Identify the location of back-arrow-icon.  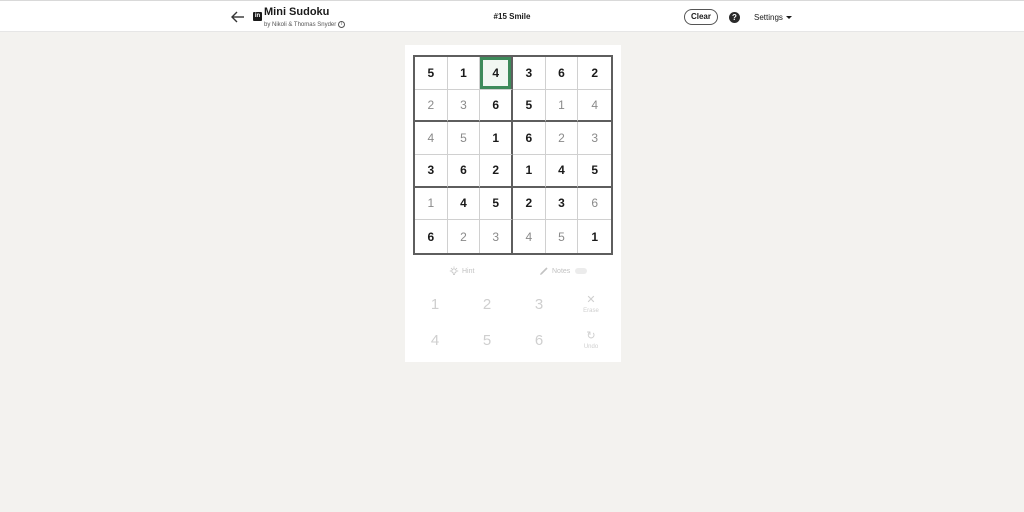
(238, 17).